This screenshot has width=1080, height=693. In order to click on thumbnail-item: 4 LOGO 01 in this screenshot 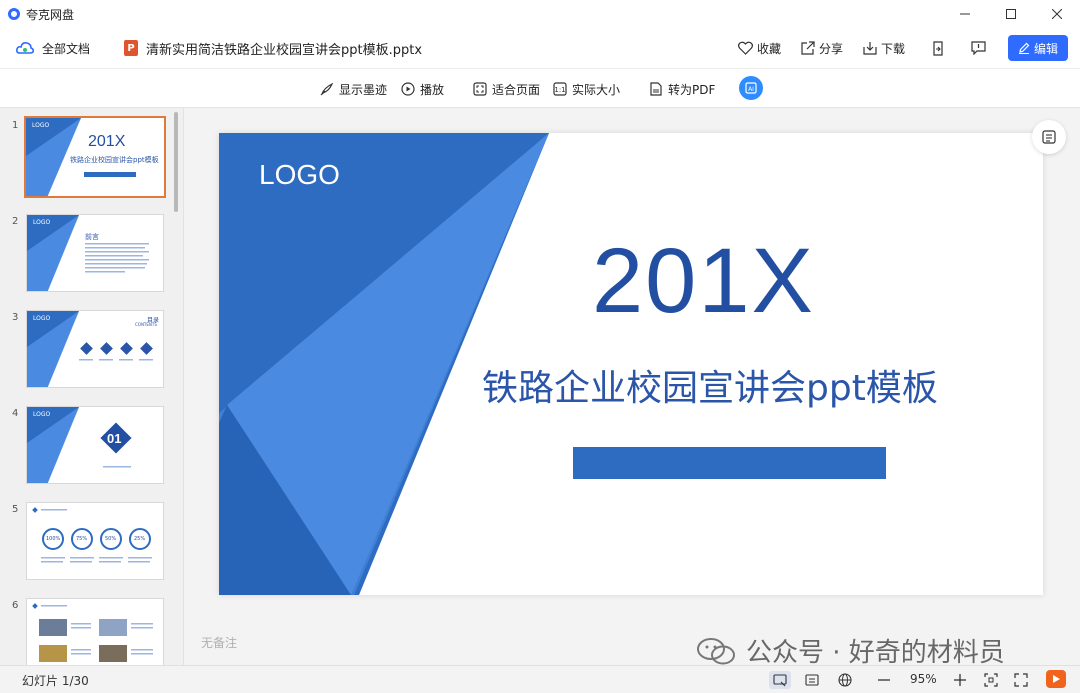, I will do `click(88, 447)`.